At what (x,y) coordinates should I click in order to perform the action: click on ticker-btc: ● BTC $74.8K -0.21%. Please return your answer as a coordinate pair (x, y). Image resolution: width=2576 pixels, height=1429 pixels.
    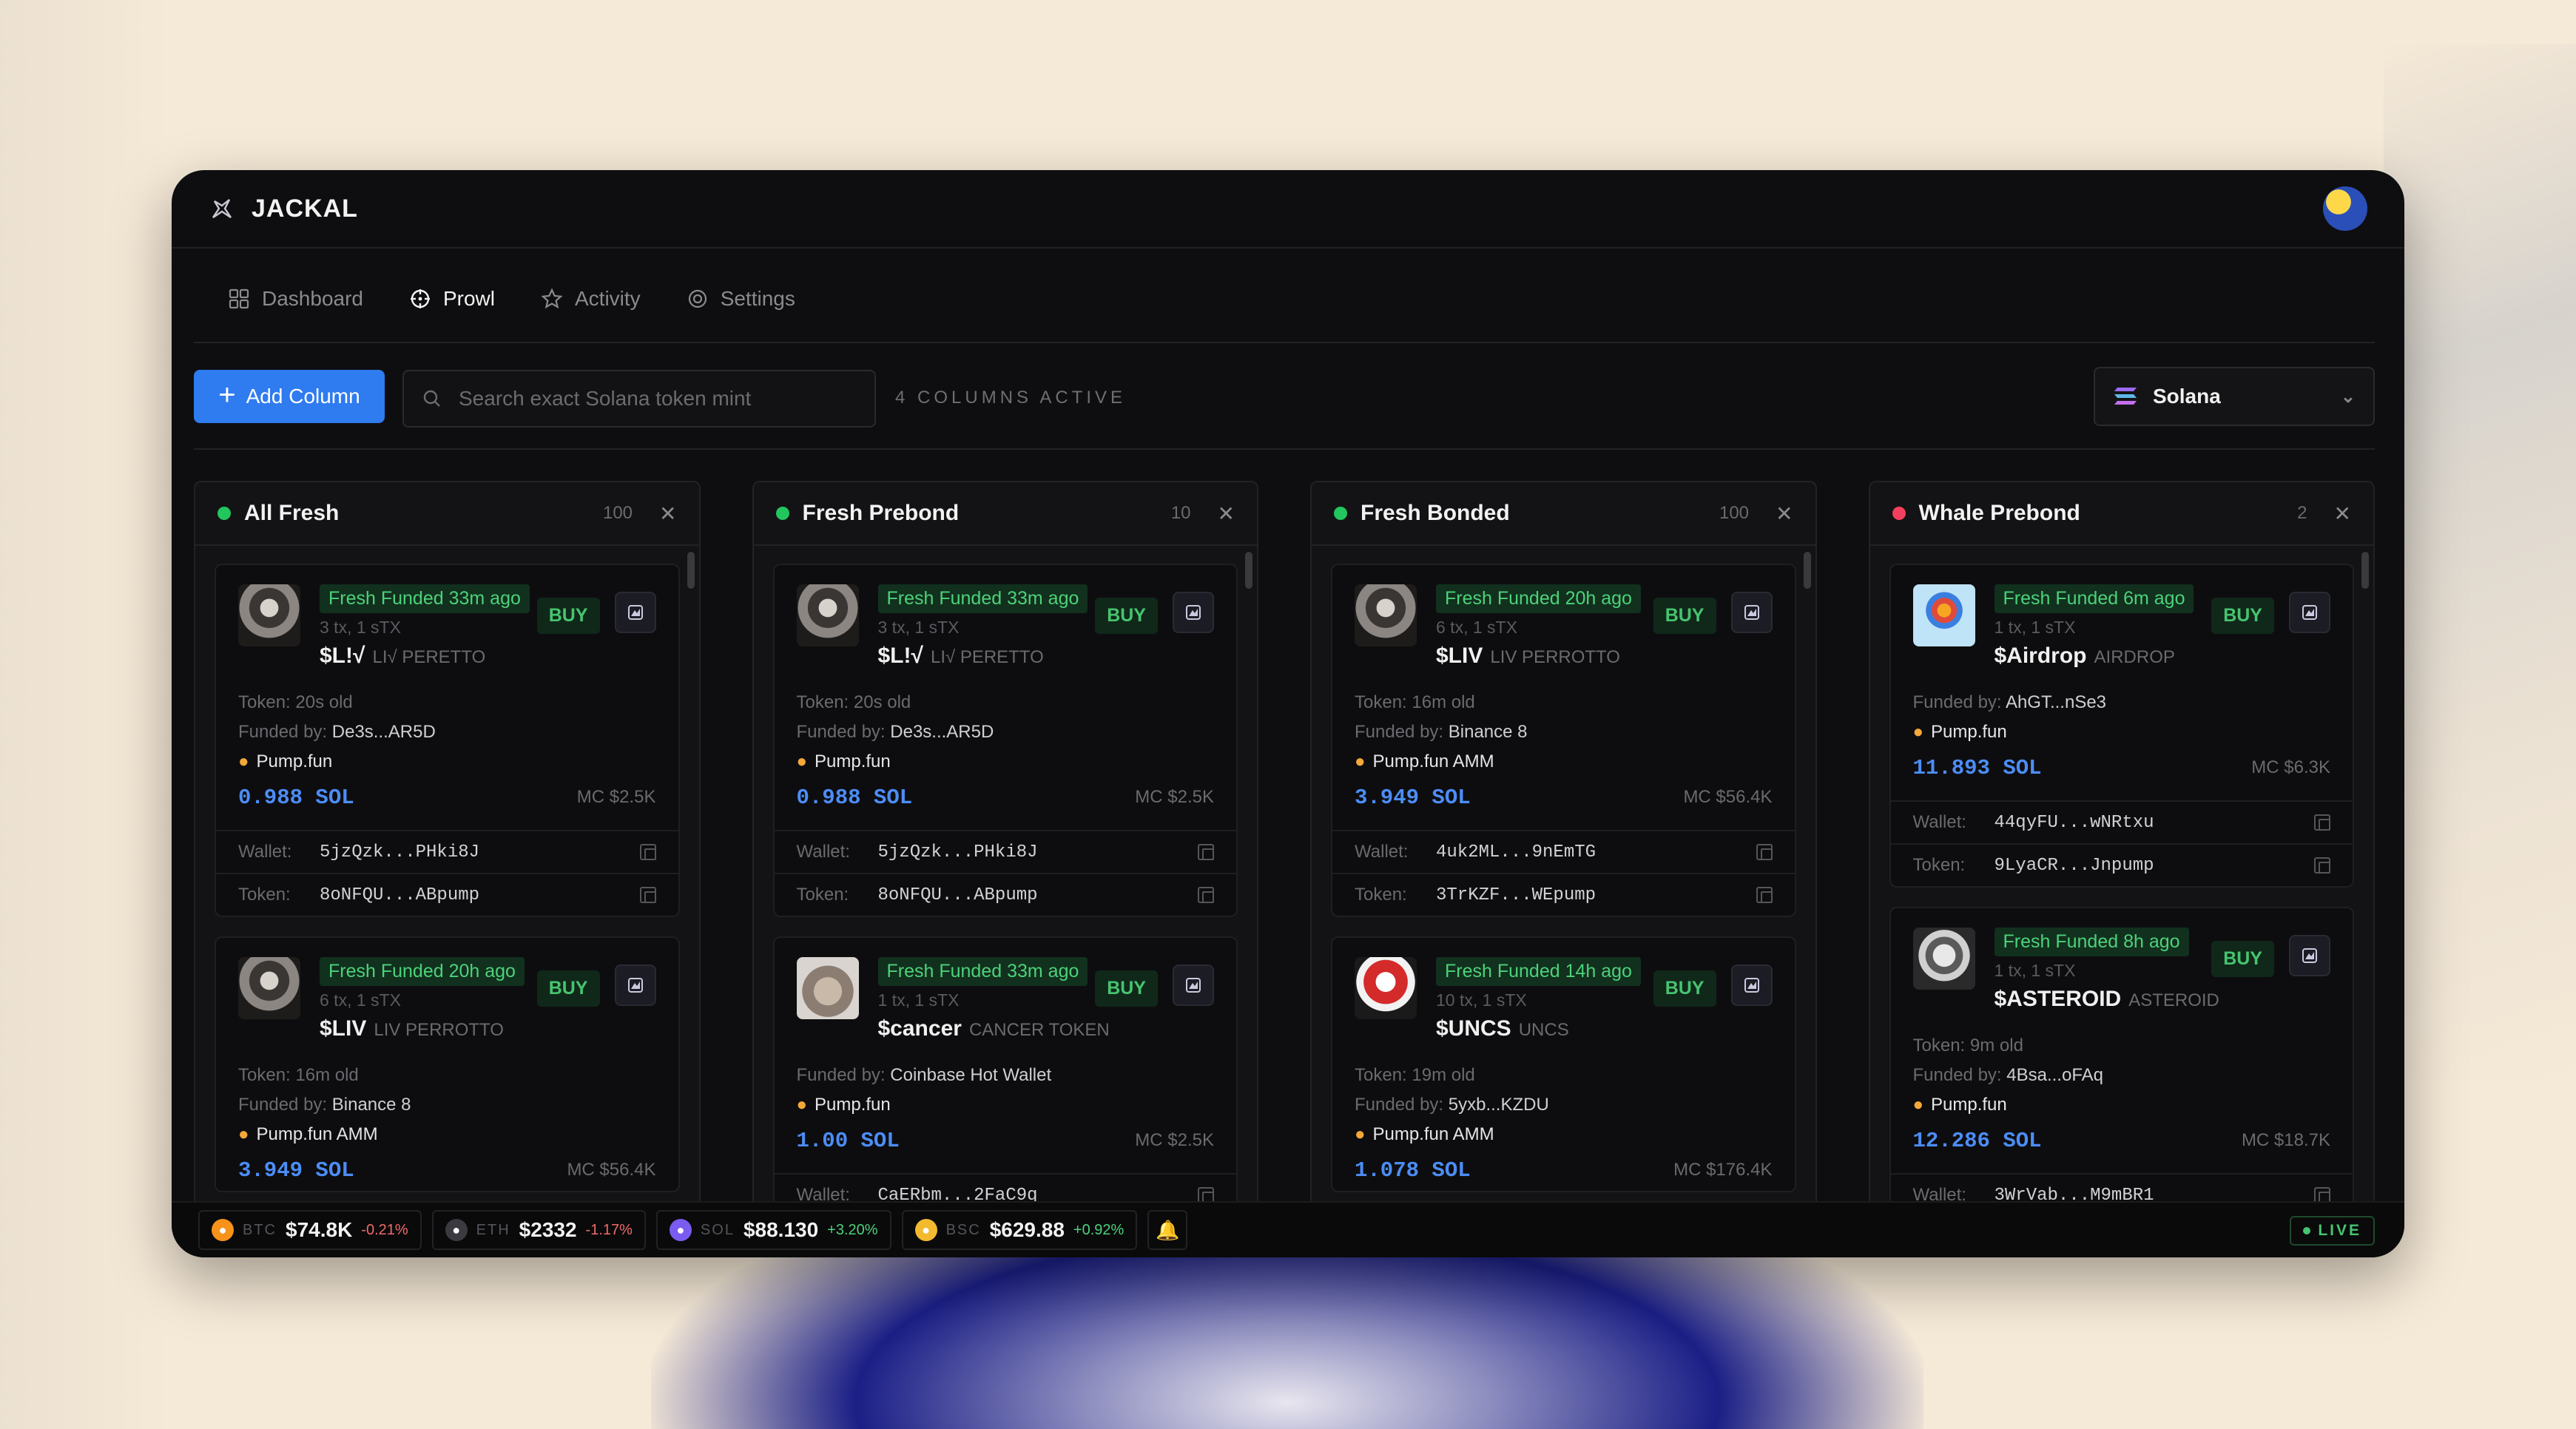
    Looking at the image, I should click on (310, 1230).